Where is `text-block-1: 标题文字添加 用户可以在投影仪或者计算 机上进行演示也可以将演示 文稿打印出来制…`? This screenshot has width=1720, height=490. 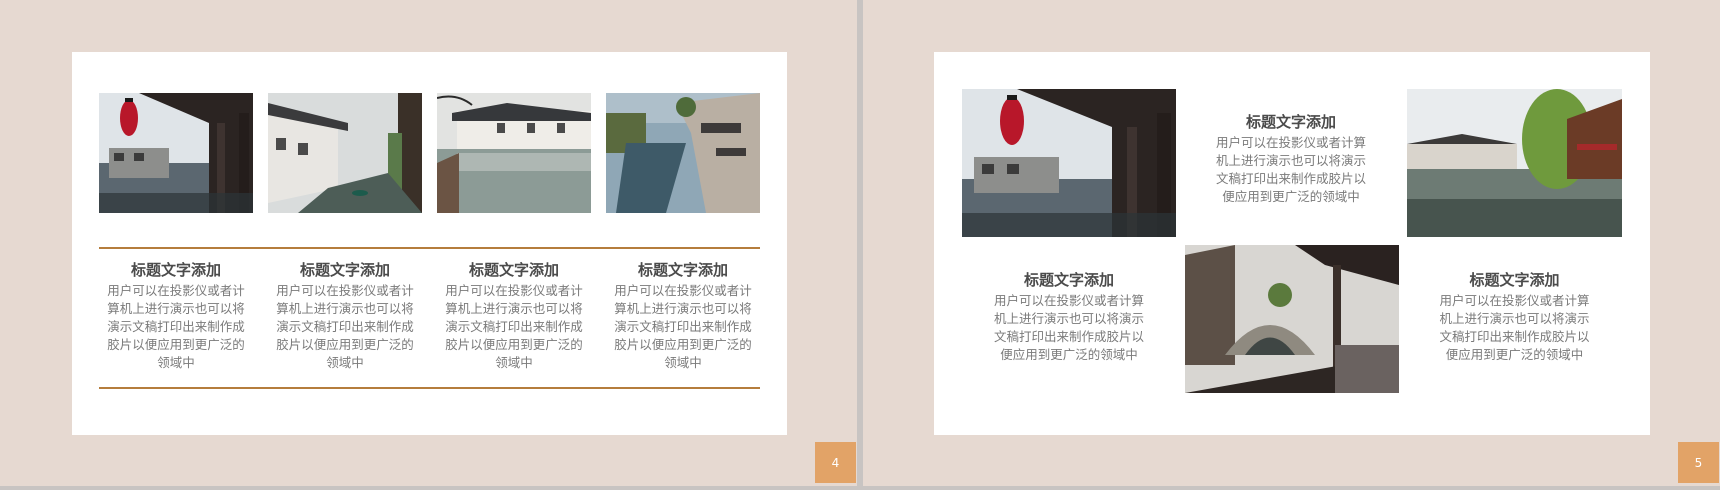
text-block-1: 标题文字添加 用户可以在投影仪或者计算 机上进行演示也可以将演示 文稿打印出来制… is located at coordinates (1291, 159).